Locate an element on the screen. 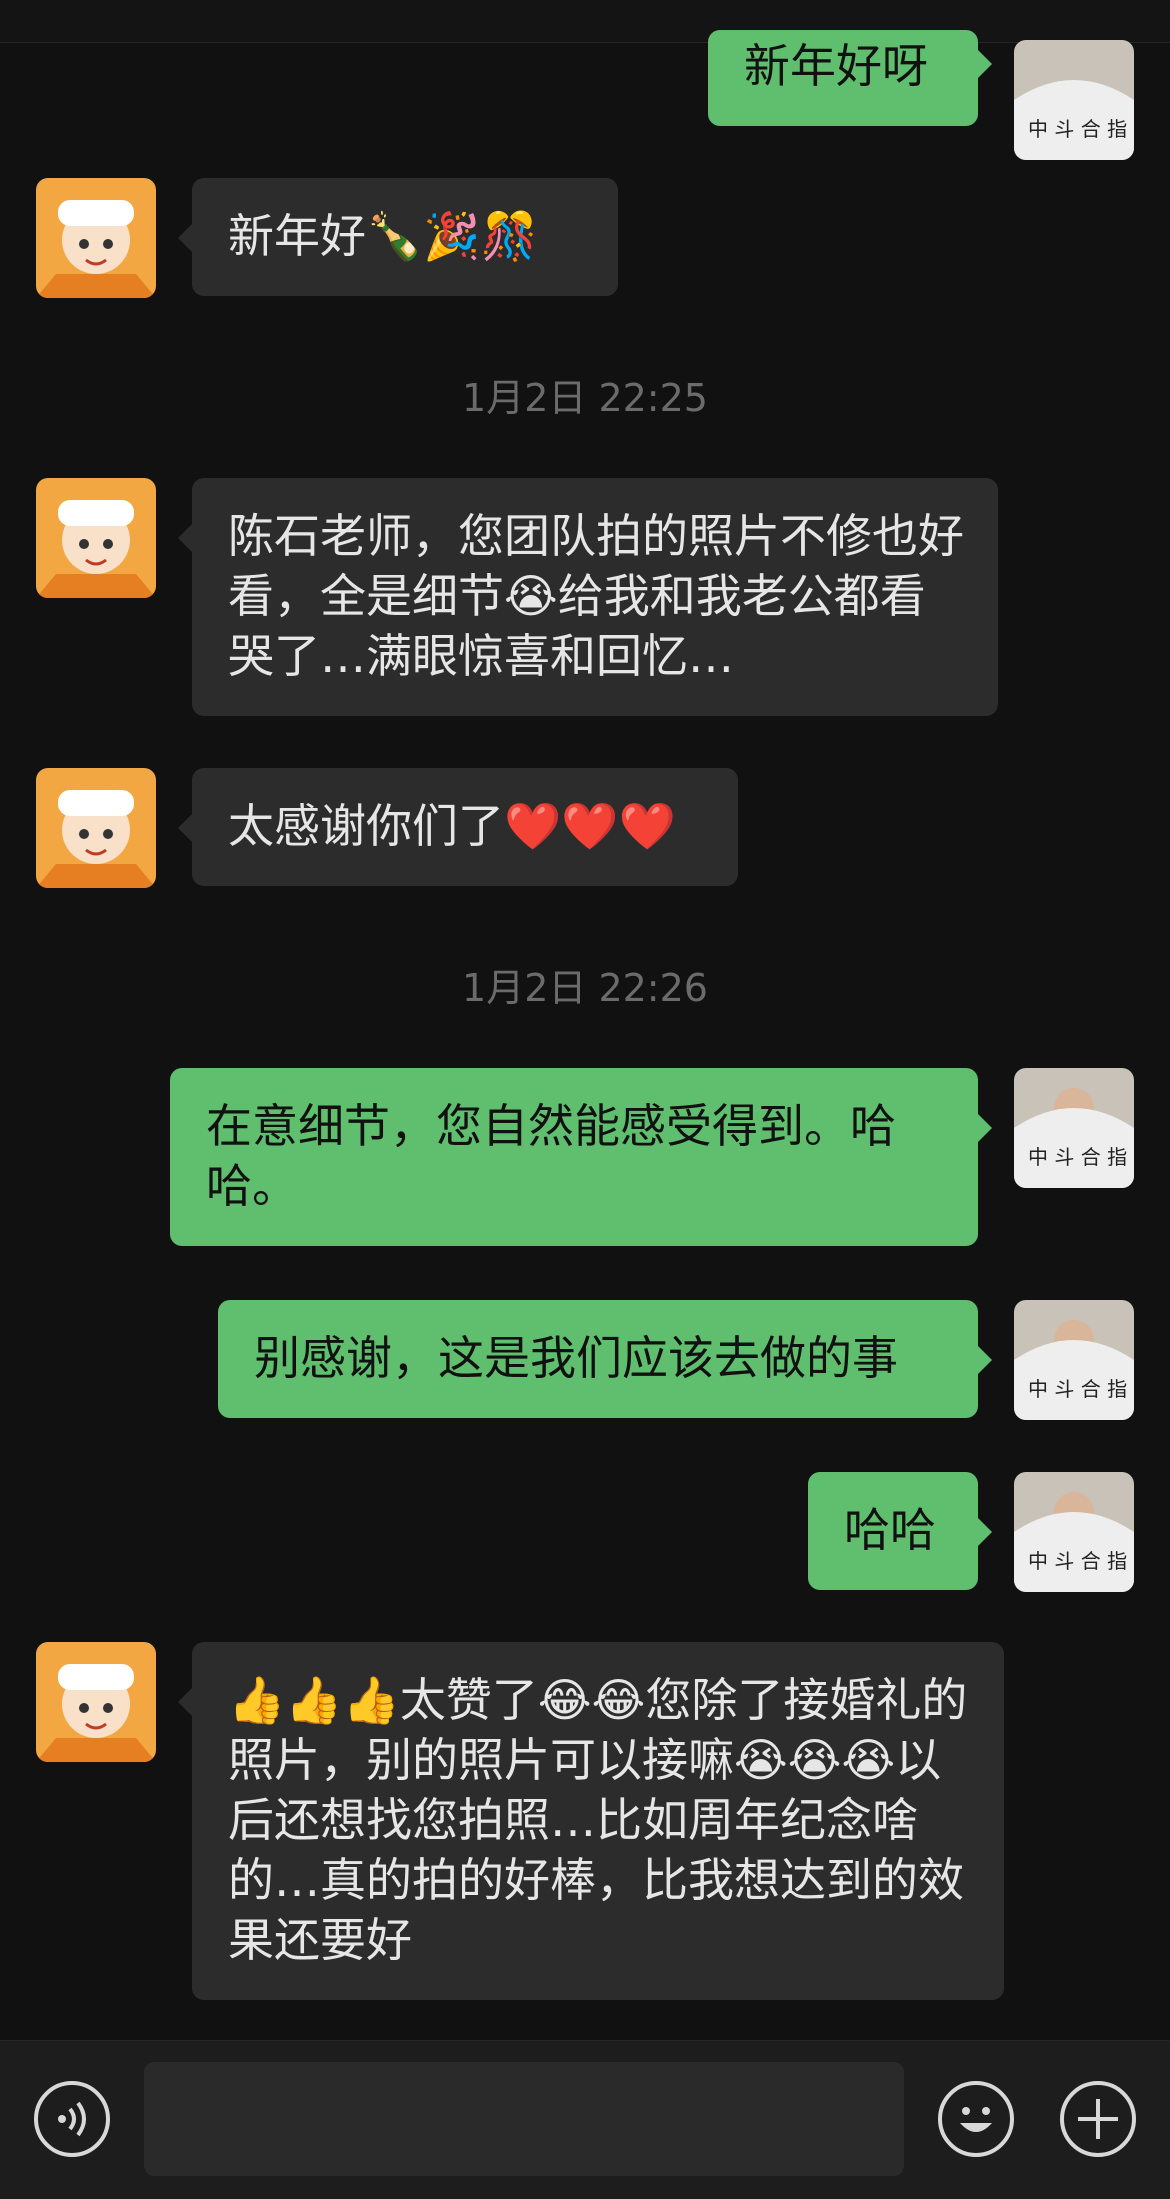 The image size is (1170, 2199). message-bubble-outgoing: 哈哈 is located at coordinates (893, 1531).